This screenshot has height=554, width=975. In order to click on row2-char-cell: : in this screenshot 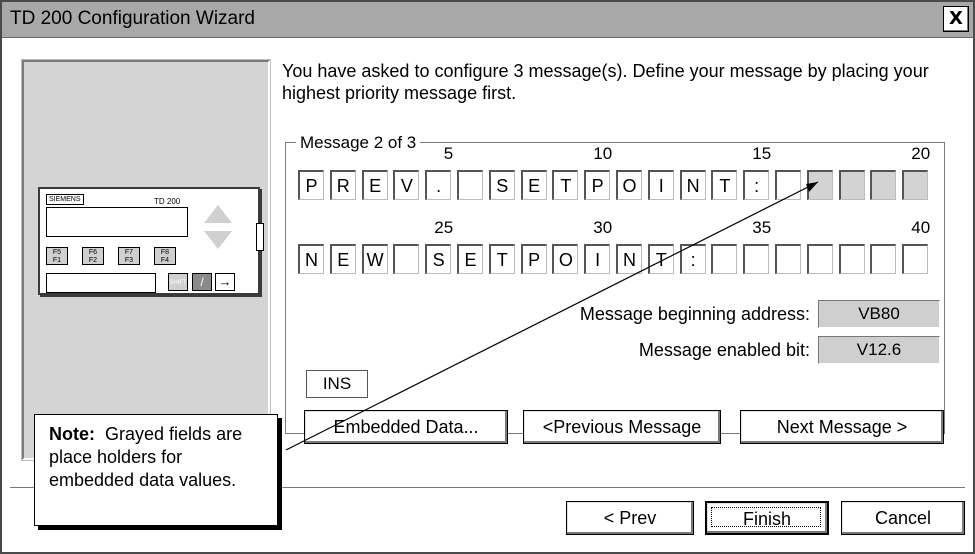, I will do `click(692, 259)`.